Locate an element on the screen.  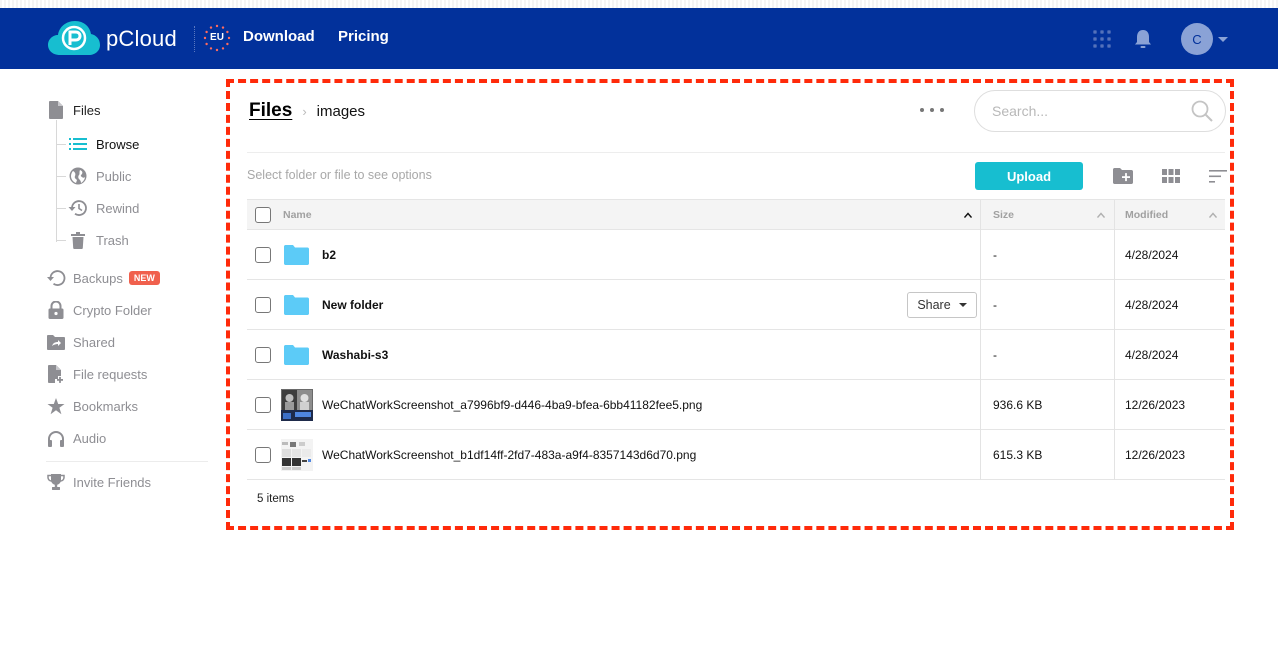
trophy-icon is located at coordinates (56, 482).